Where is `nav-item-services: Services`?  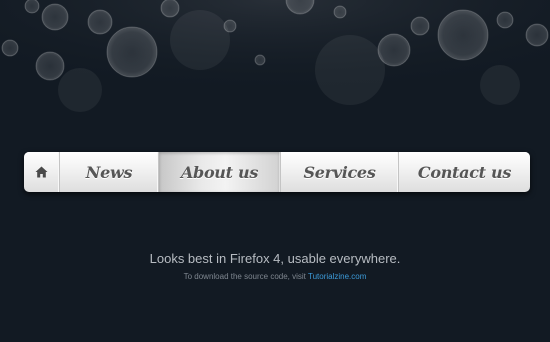
nav-item-services: Services is located at coordinates (340, 172).